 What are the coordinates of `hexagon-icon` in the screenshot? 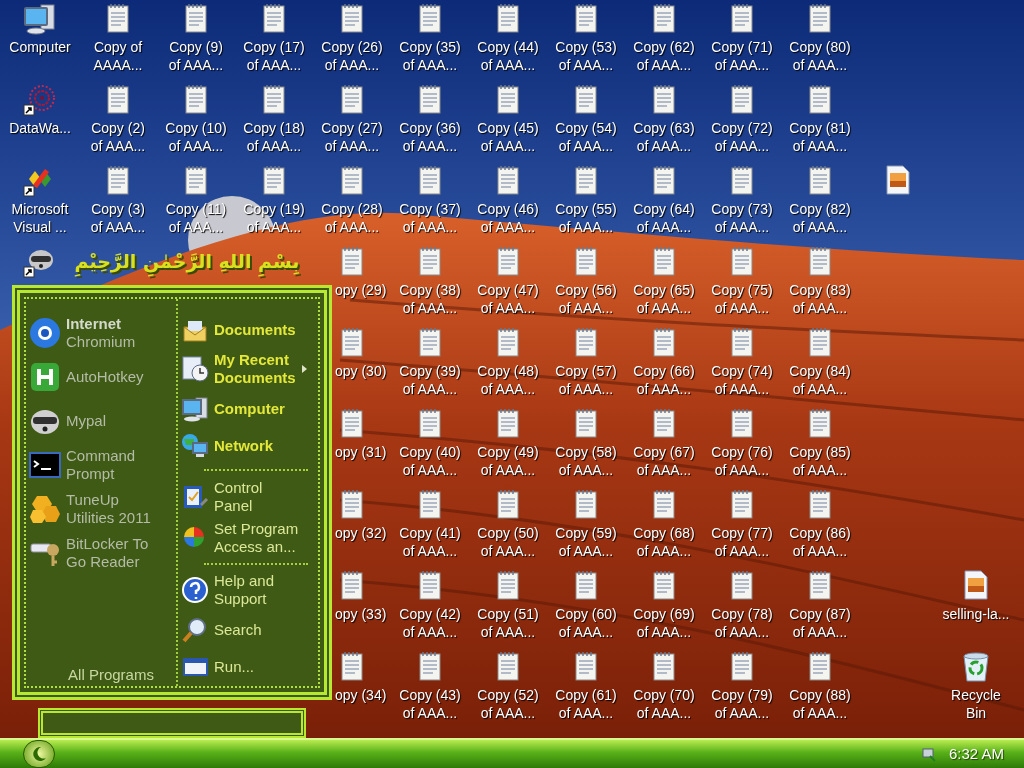 It's located at (45, 509).